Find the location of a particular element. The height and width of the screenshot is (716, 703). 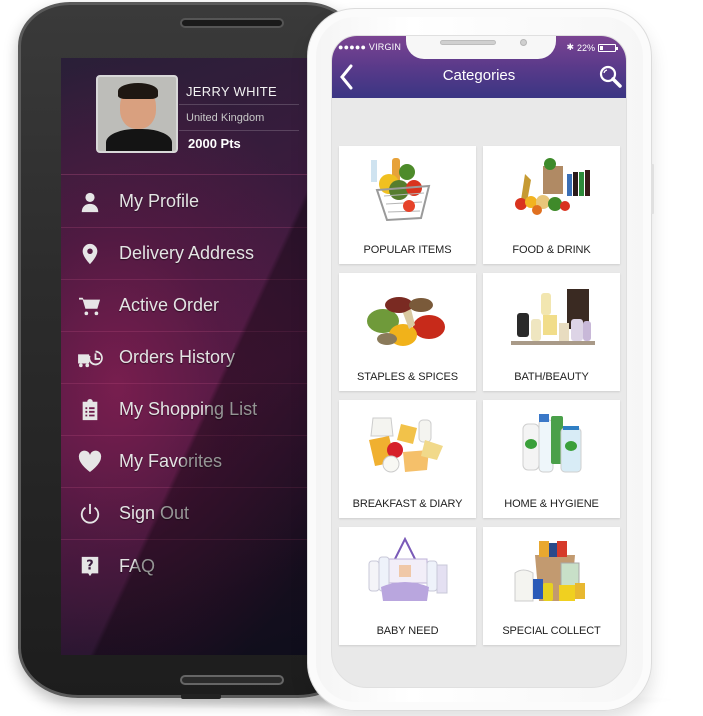

search-button is located at coordinates (610, 76).